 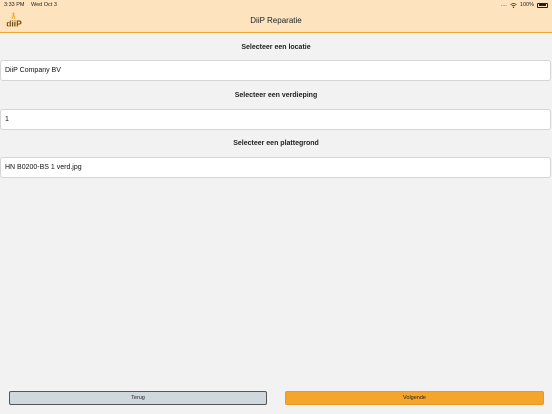 What do you see at coordinates (43, 167) in the screenshot?
I see `floorplan-value: HN B0200-BS 1 verd.jpg` at bounding box center [43, 167].